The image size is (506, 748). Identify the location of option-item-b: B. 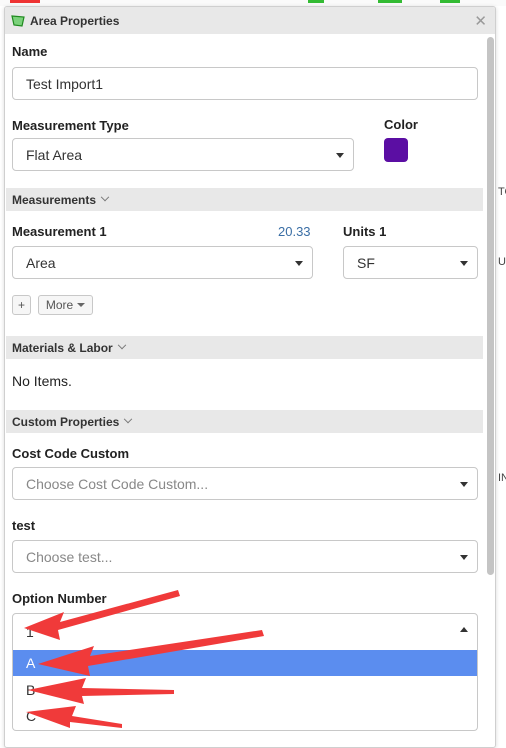
(245, 690).